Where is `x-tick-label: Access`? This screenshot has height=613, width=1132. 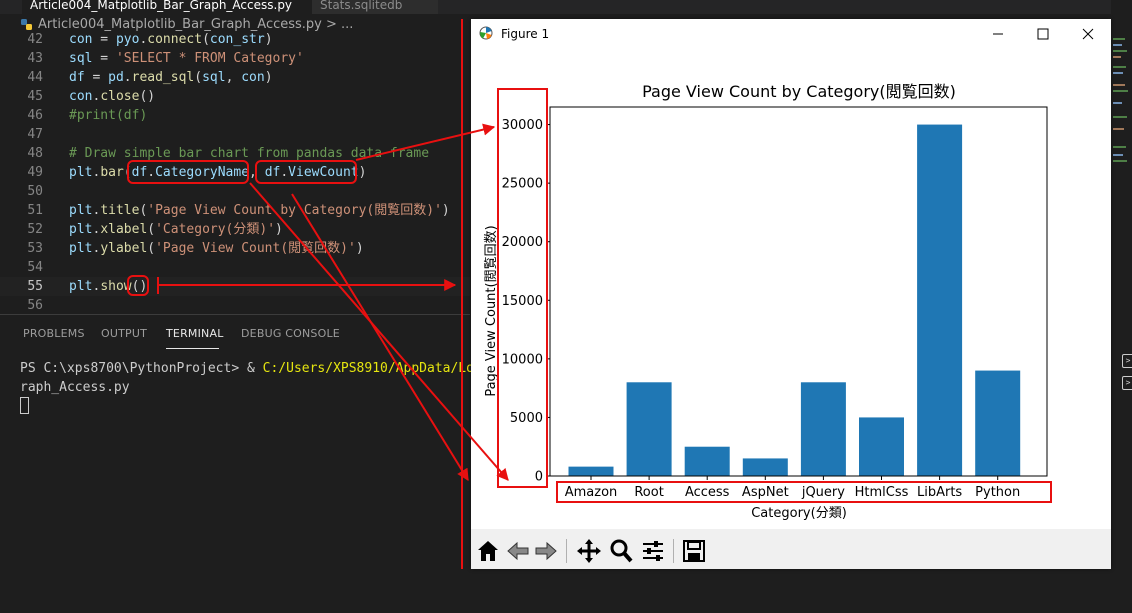 x-tick-label: Access is located at coordinates (707, 492).